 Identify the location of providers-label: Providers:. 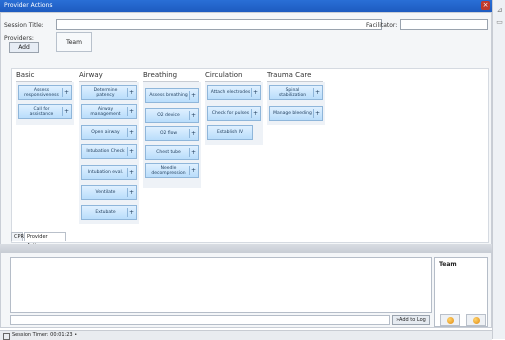
(19, 38).